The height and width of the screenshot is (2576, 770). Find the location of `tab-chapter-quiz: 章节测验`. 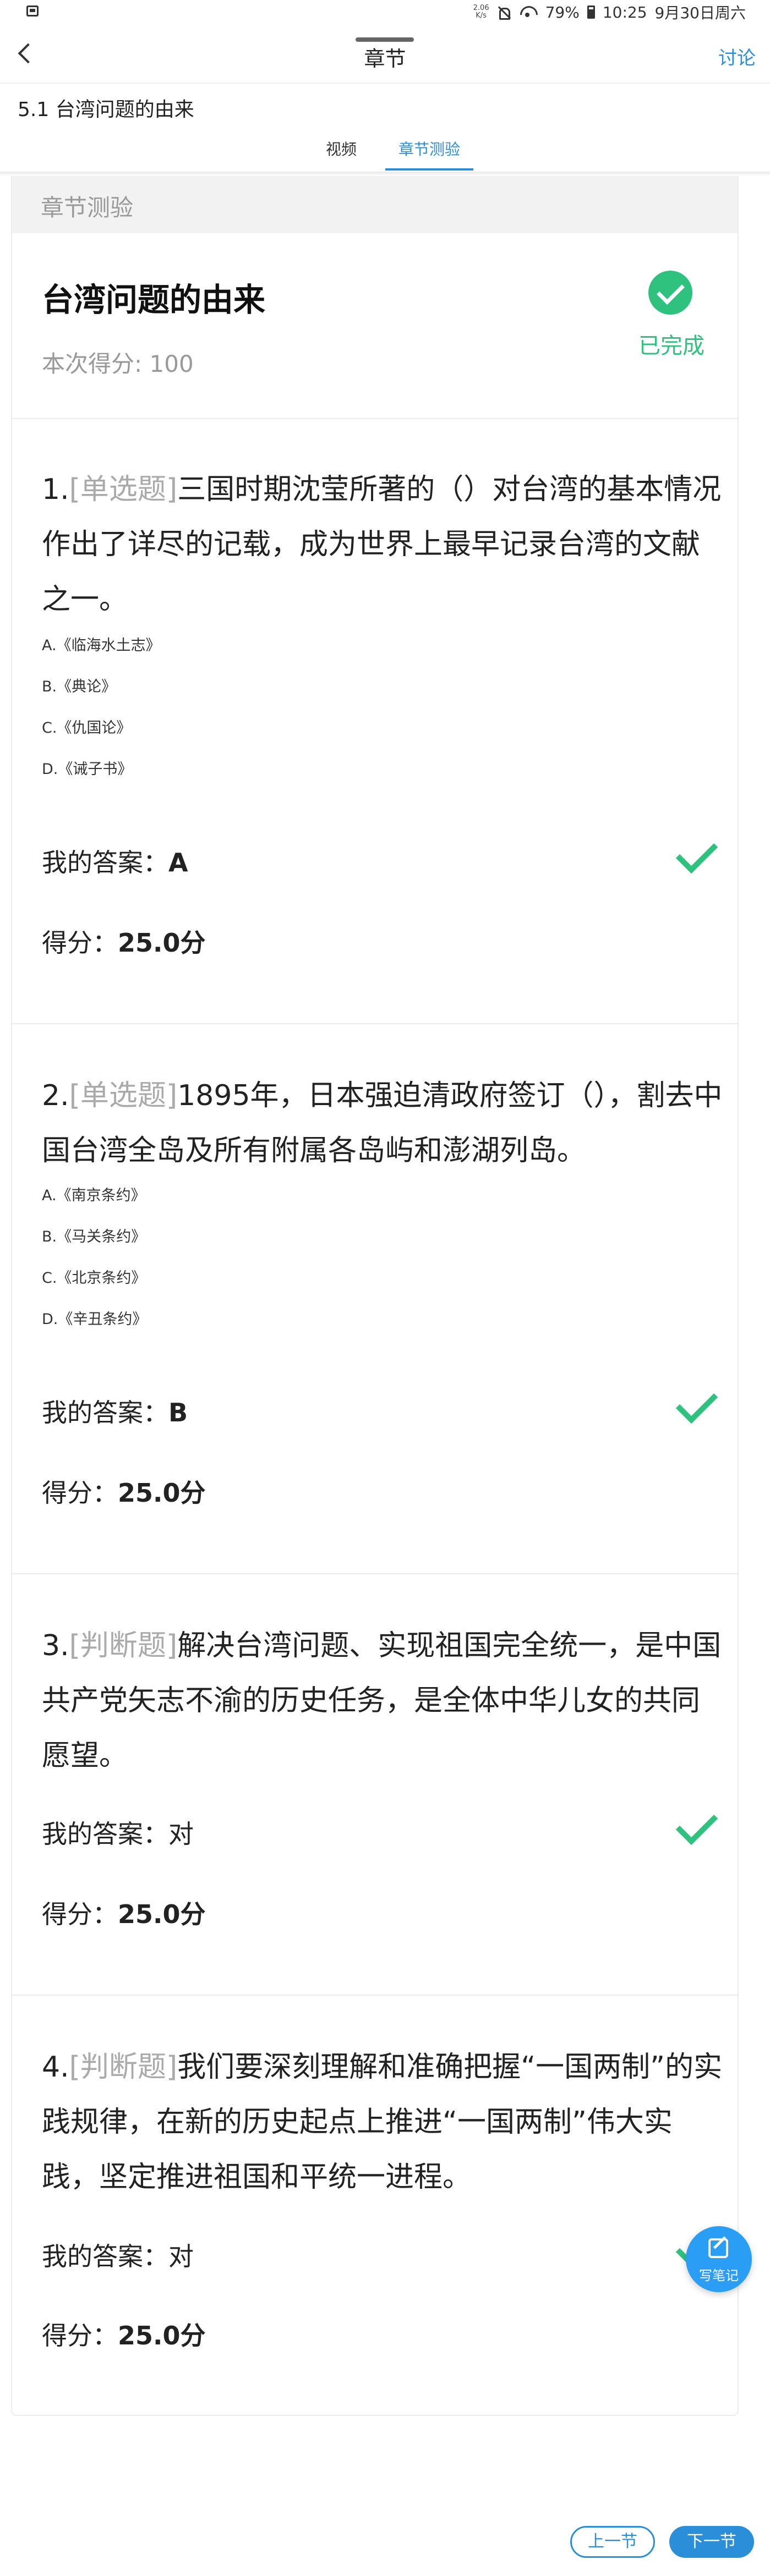

tab-chapter-quiz: 章节测验 is located at coordinates (429, 149).